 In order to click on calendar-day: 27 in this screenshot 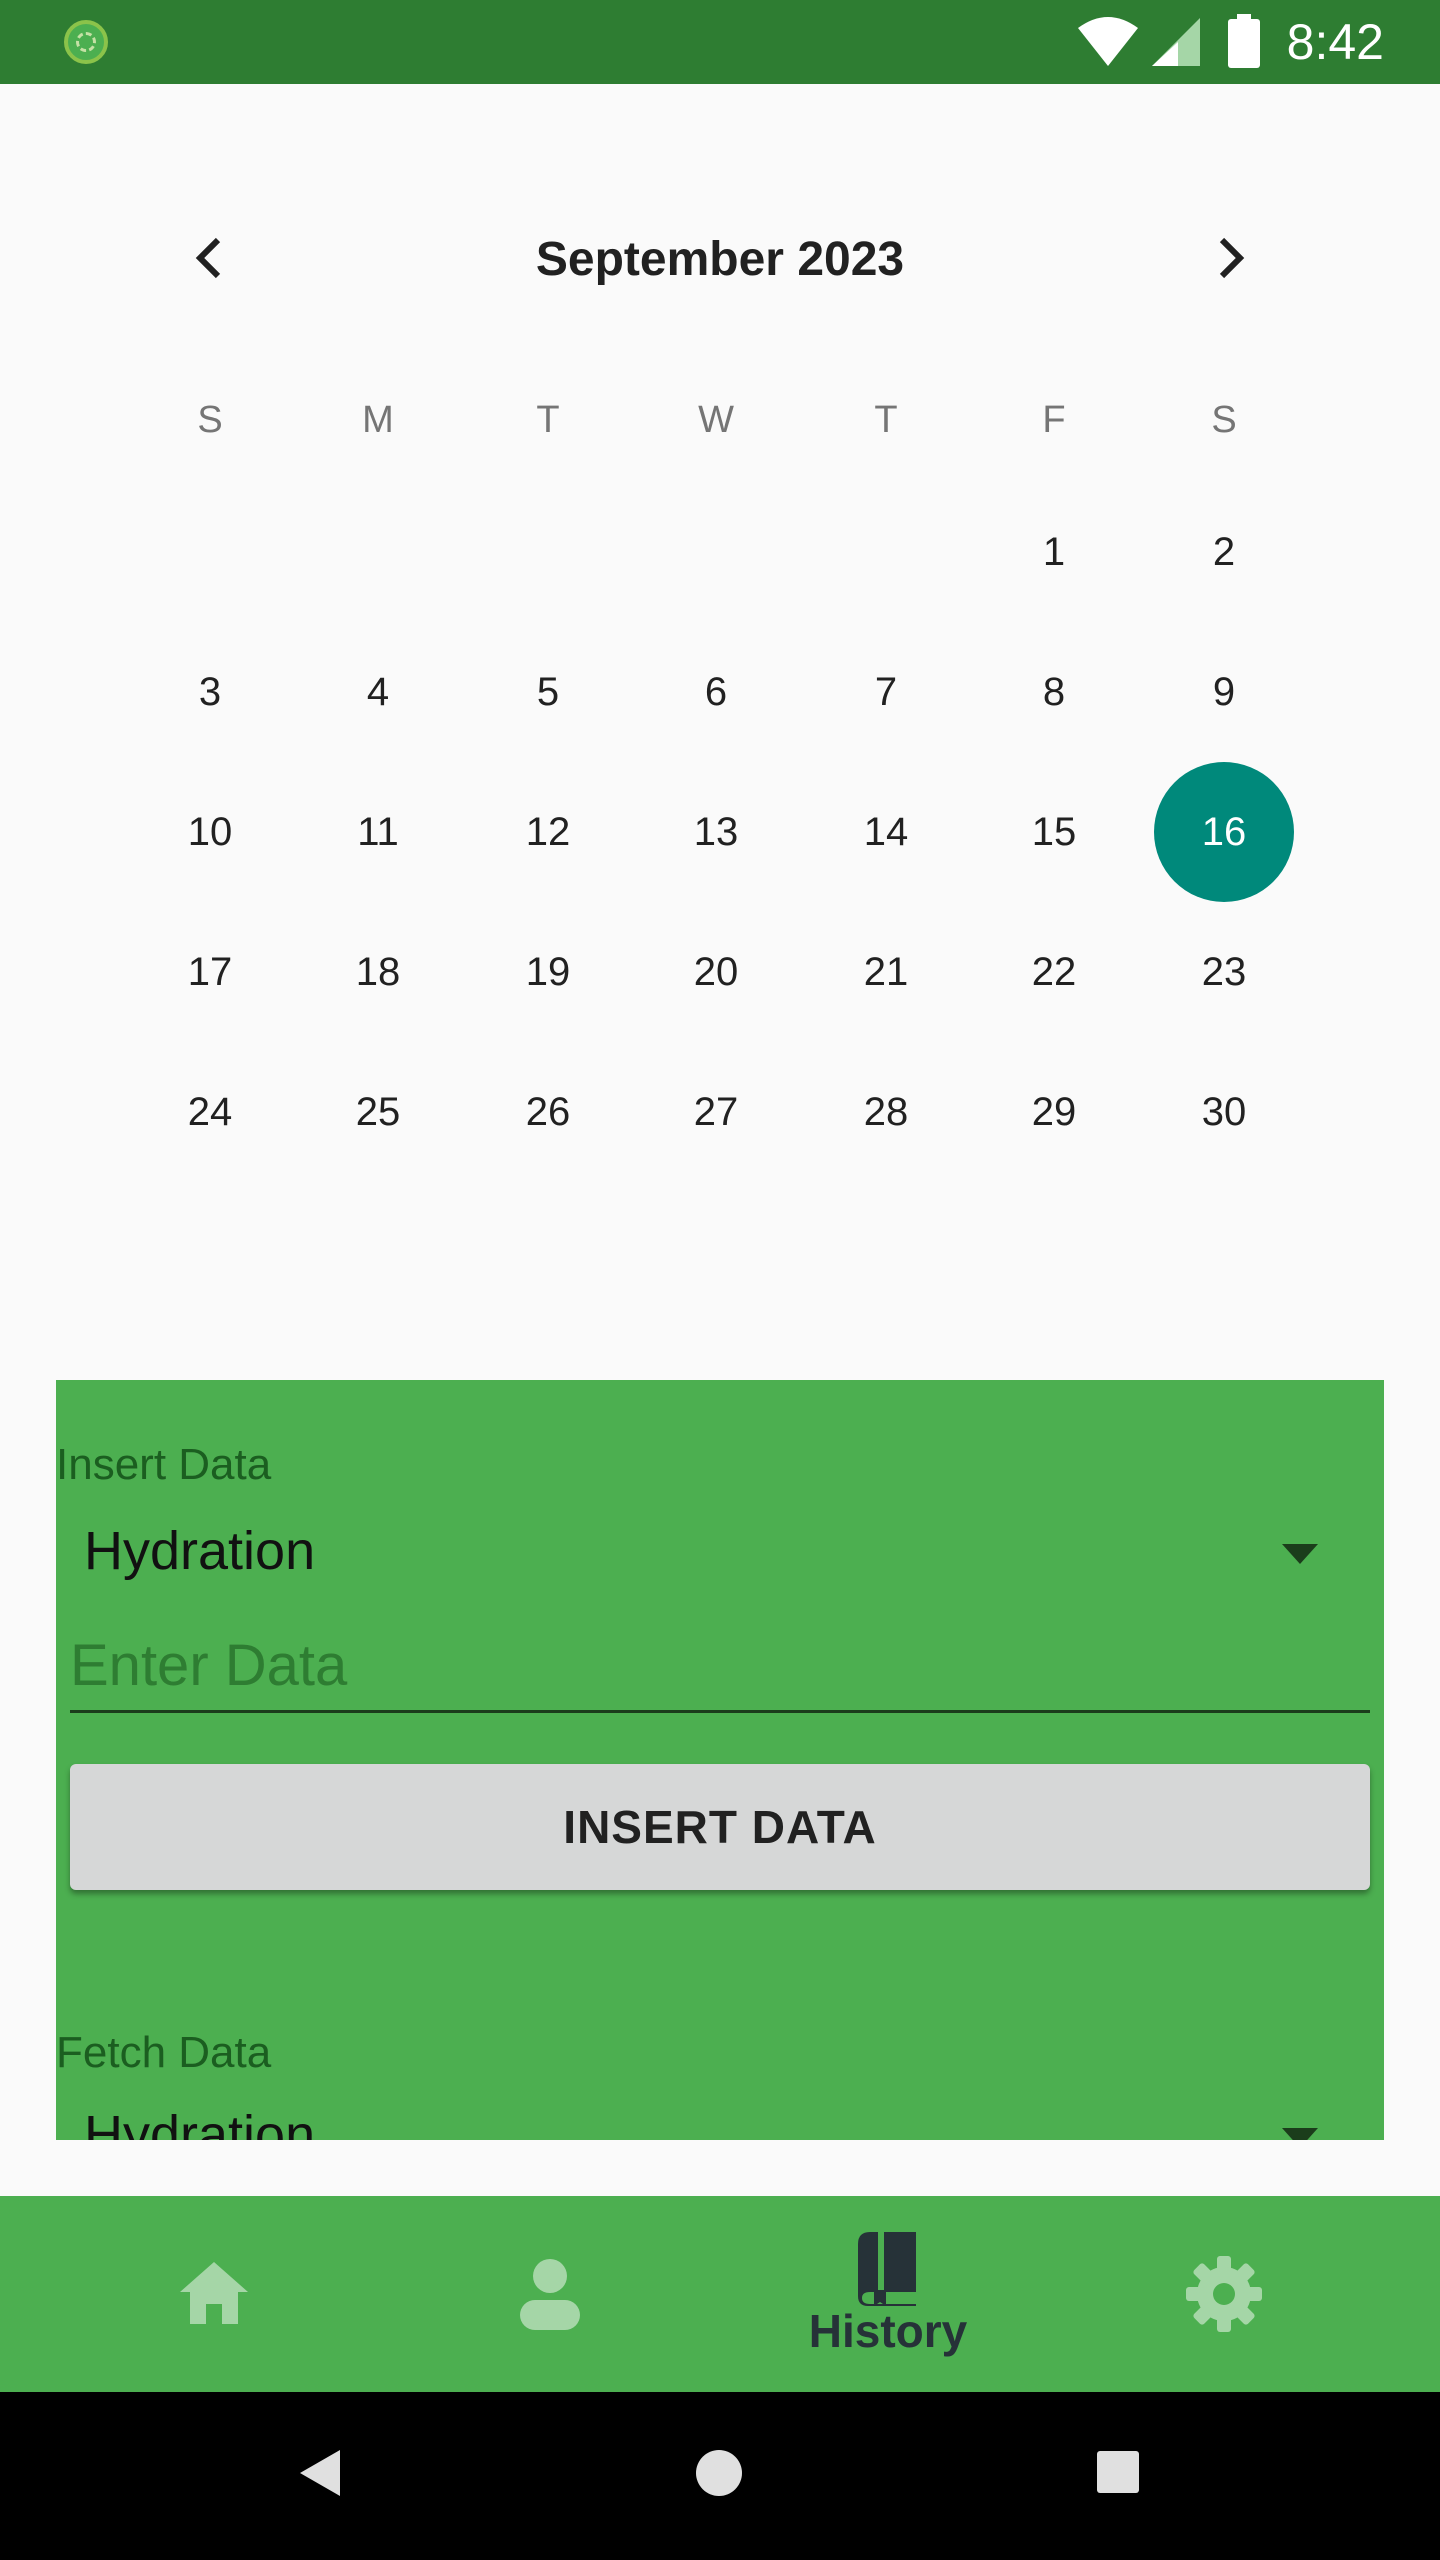, I will do `click(716, 1112)`.